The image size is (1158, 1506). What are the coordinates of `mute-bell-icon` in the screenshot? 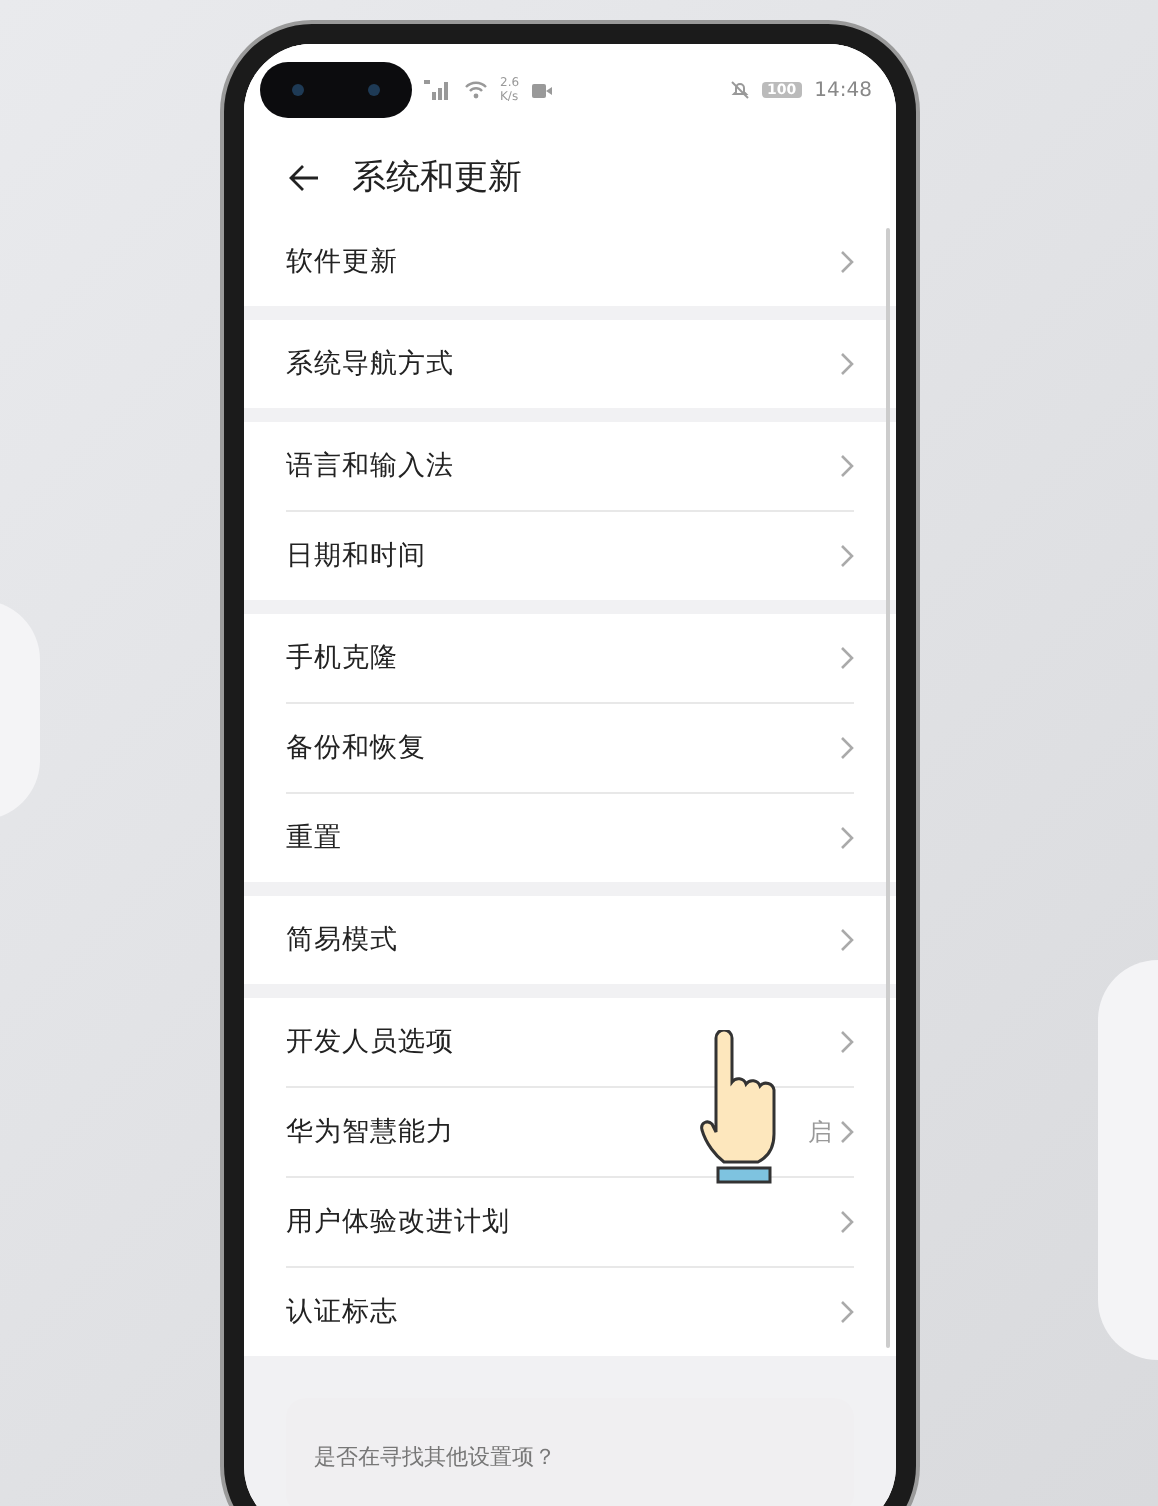 It's located at (739, 90).